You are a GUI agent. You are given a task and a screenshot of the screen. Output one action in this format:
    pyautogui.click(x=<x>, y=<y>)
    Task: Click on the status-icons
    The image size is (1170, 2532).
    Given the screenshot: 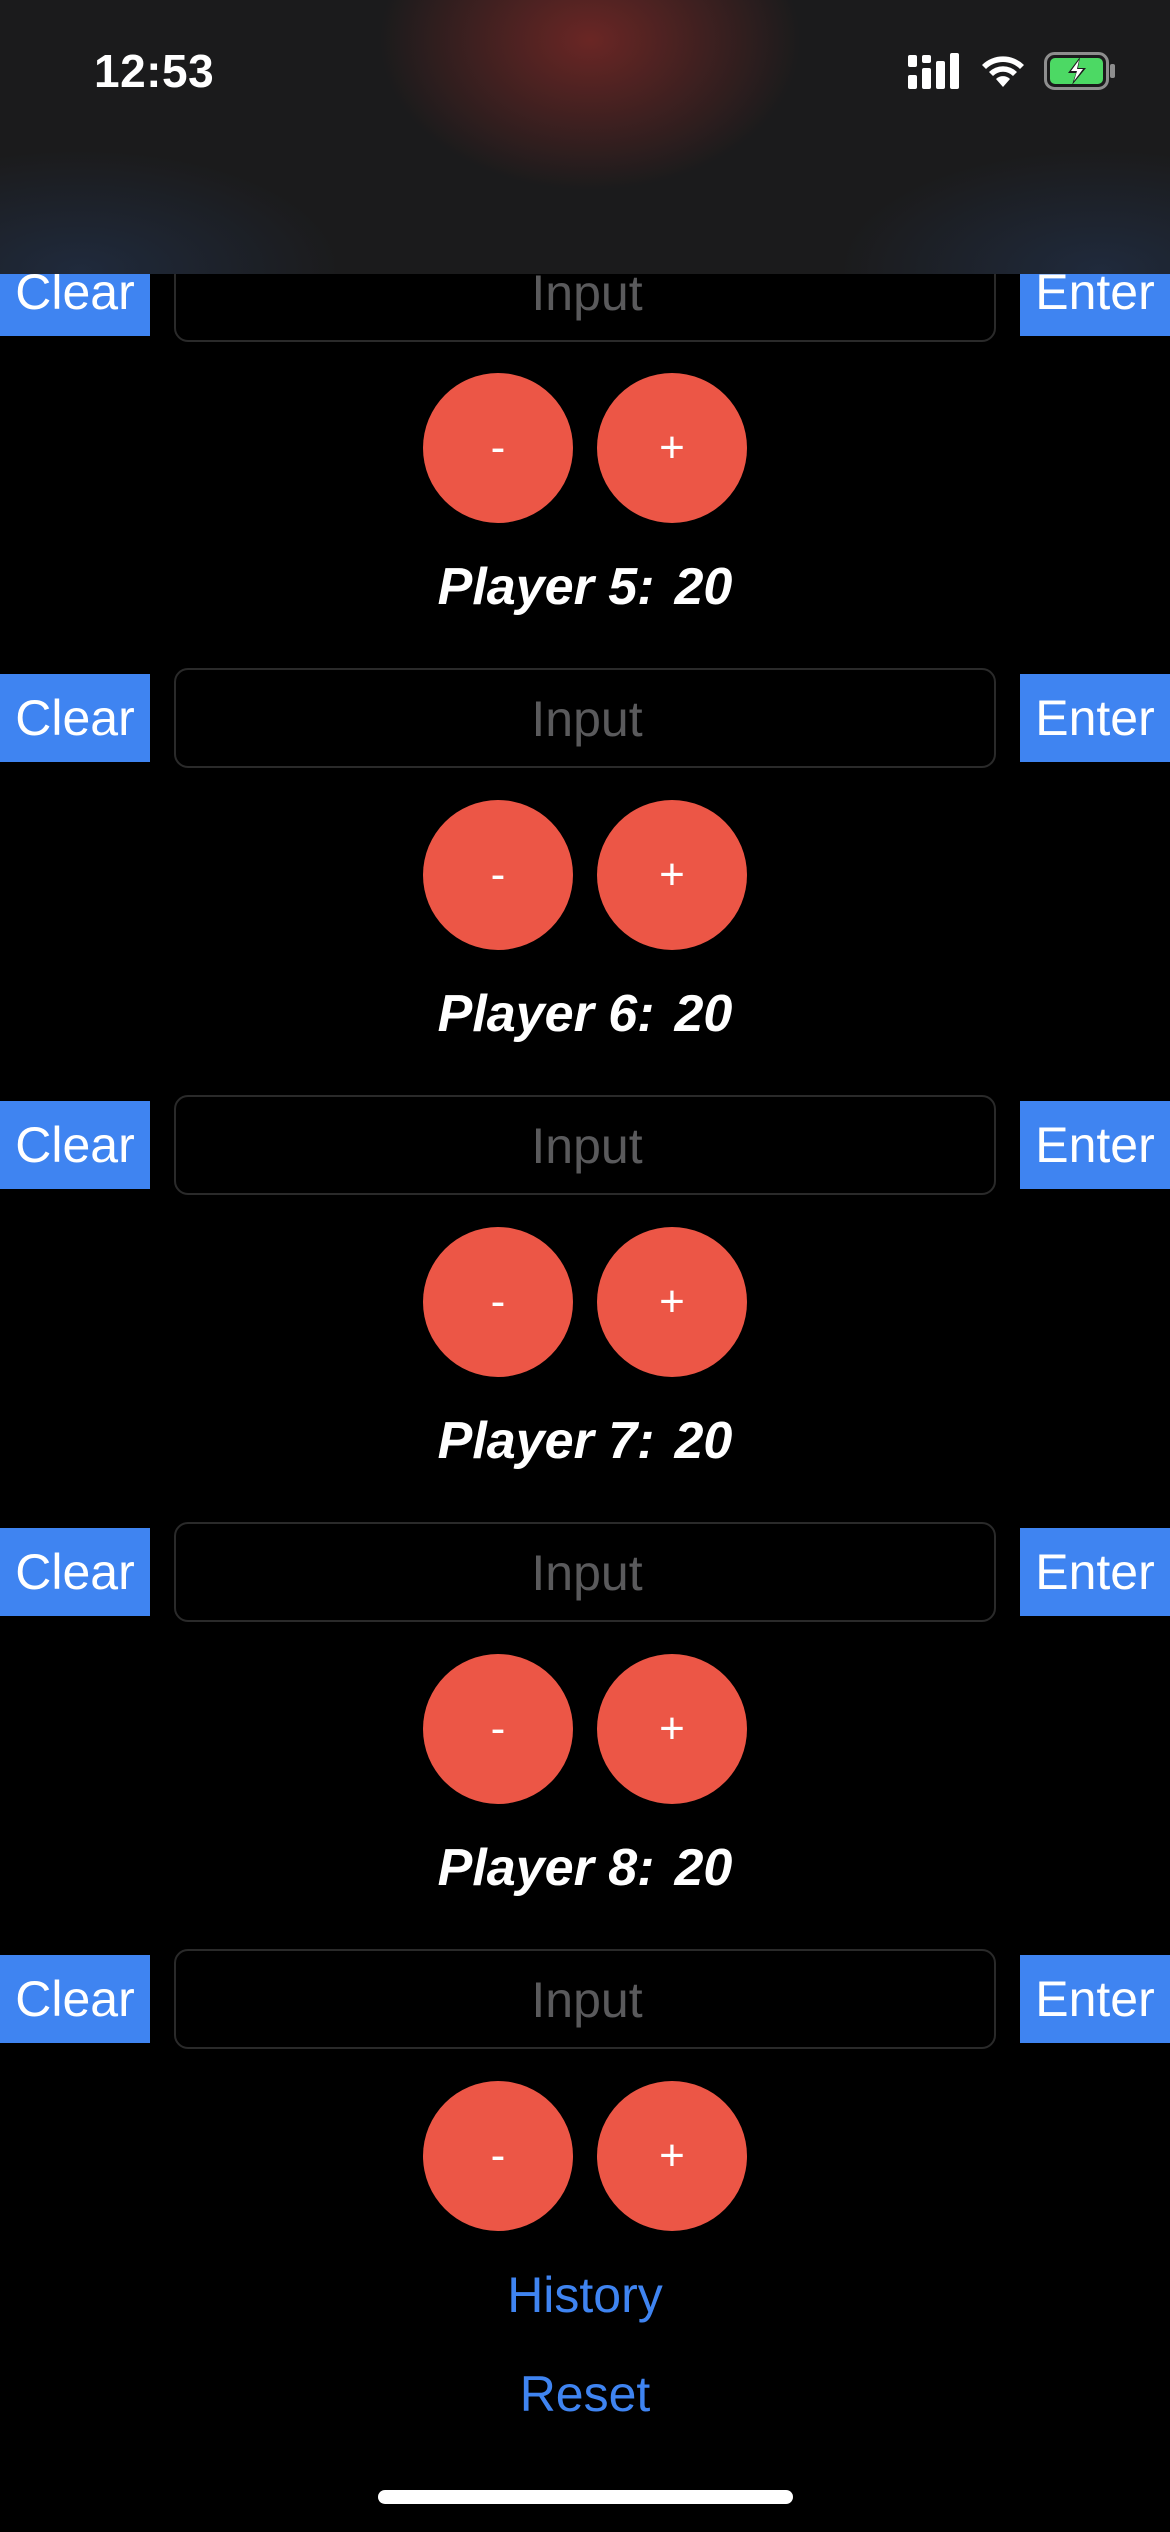 What is the action you would take?
    pyautogui.click(x=1012, y=71)
    